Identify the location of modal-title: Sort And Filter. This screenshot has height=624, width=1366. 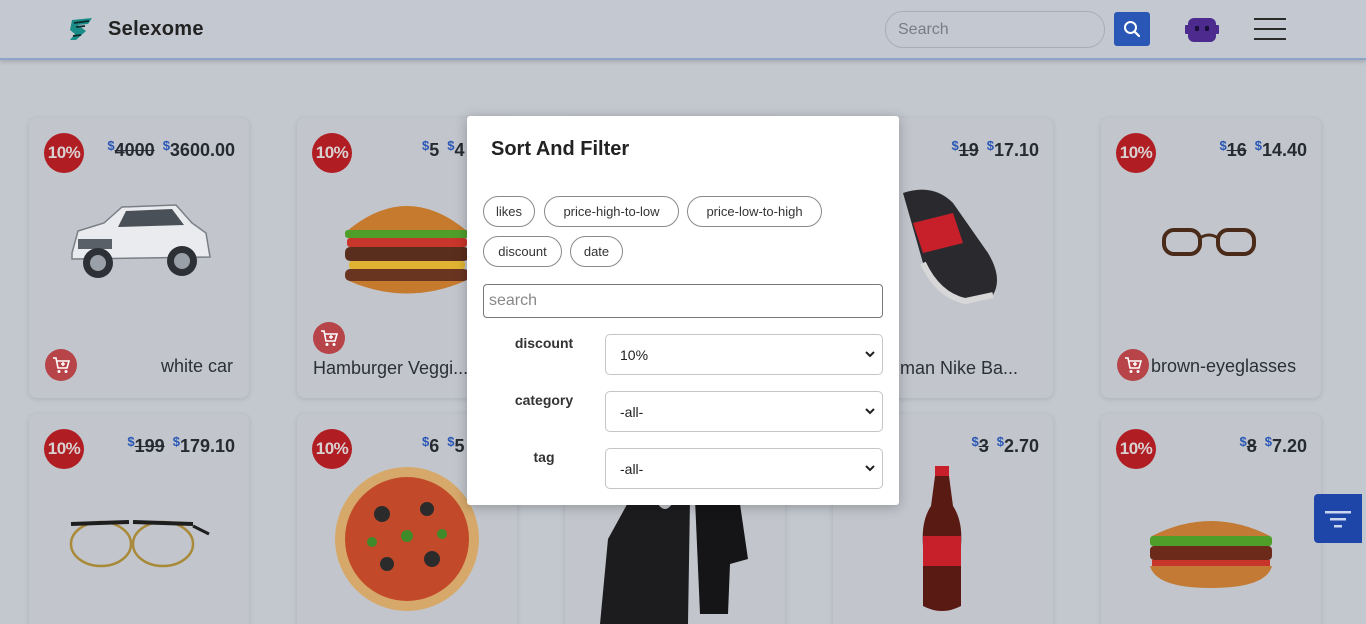
(560, 149).